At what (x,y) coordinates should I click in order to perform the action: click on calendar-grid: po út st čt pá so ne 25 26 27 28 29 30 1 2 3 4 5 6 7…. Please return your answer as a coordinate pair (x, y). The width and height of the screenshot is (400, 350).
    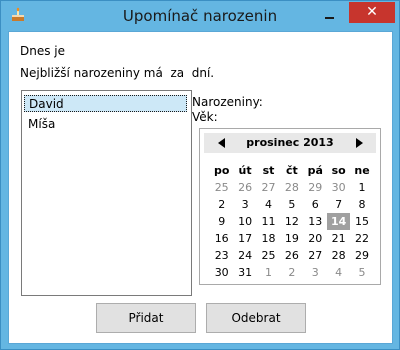
    Looking at the image, I should click on (292, 221).